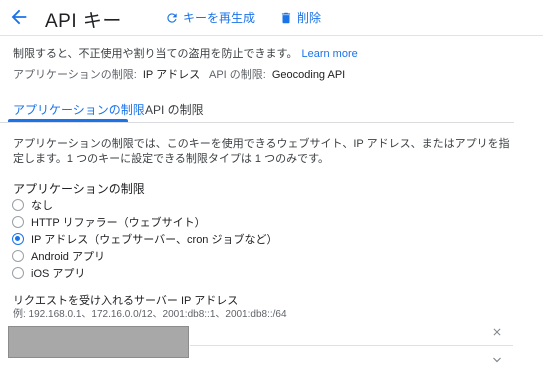 The width and height of the screenshot is (543, 366). What do you see at coordinates (237, 75) in the screenshot?
I see `api-restriction-summary-label: API の制限:` at bounding box center [237, 75].